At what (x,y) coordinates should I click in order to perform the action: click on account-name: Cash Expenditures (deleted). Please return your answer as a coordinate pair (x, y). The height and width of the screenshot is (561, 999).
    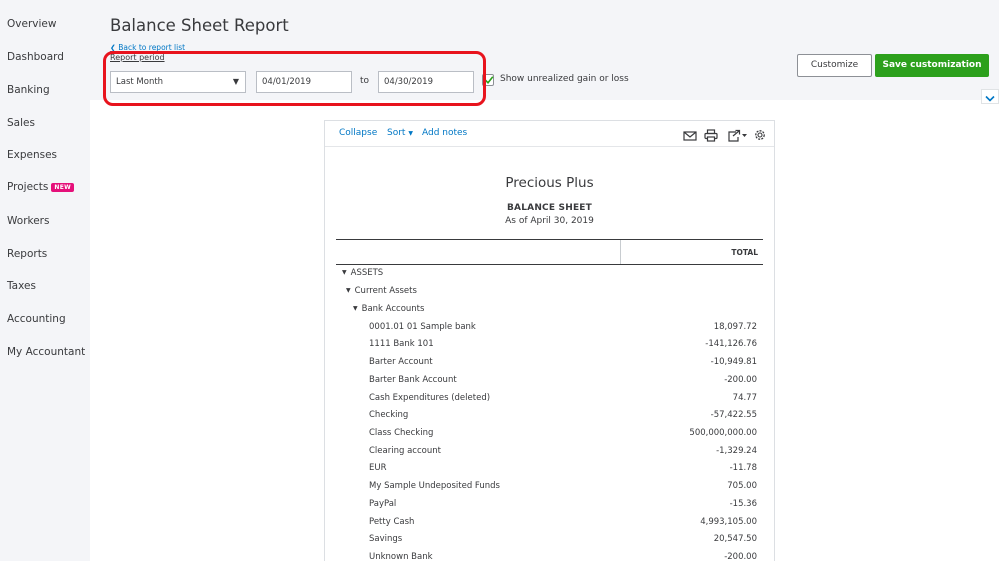
    Looking at the image, I should click on (429, 398).